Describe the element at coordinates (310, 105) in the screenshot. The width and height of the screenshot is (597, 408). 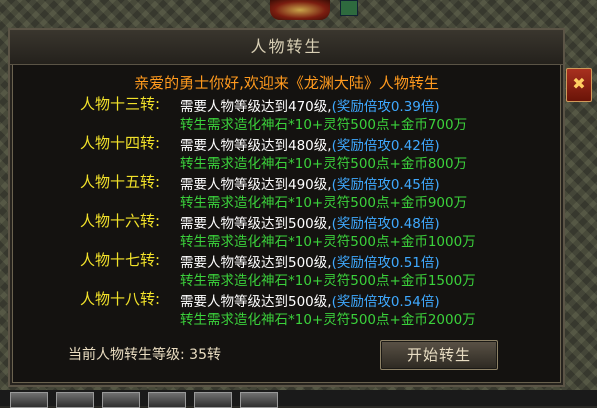
I see `rebirth-requirement: 需要人物等级达到470级,(奖励倍攻0.39倍)` at that location.